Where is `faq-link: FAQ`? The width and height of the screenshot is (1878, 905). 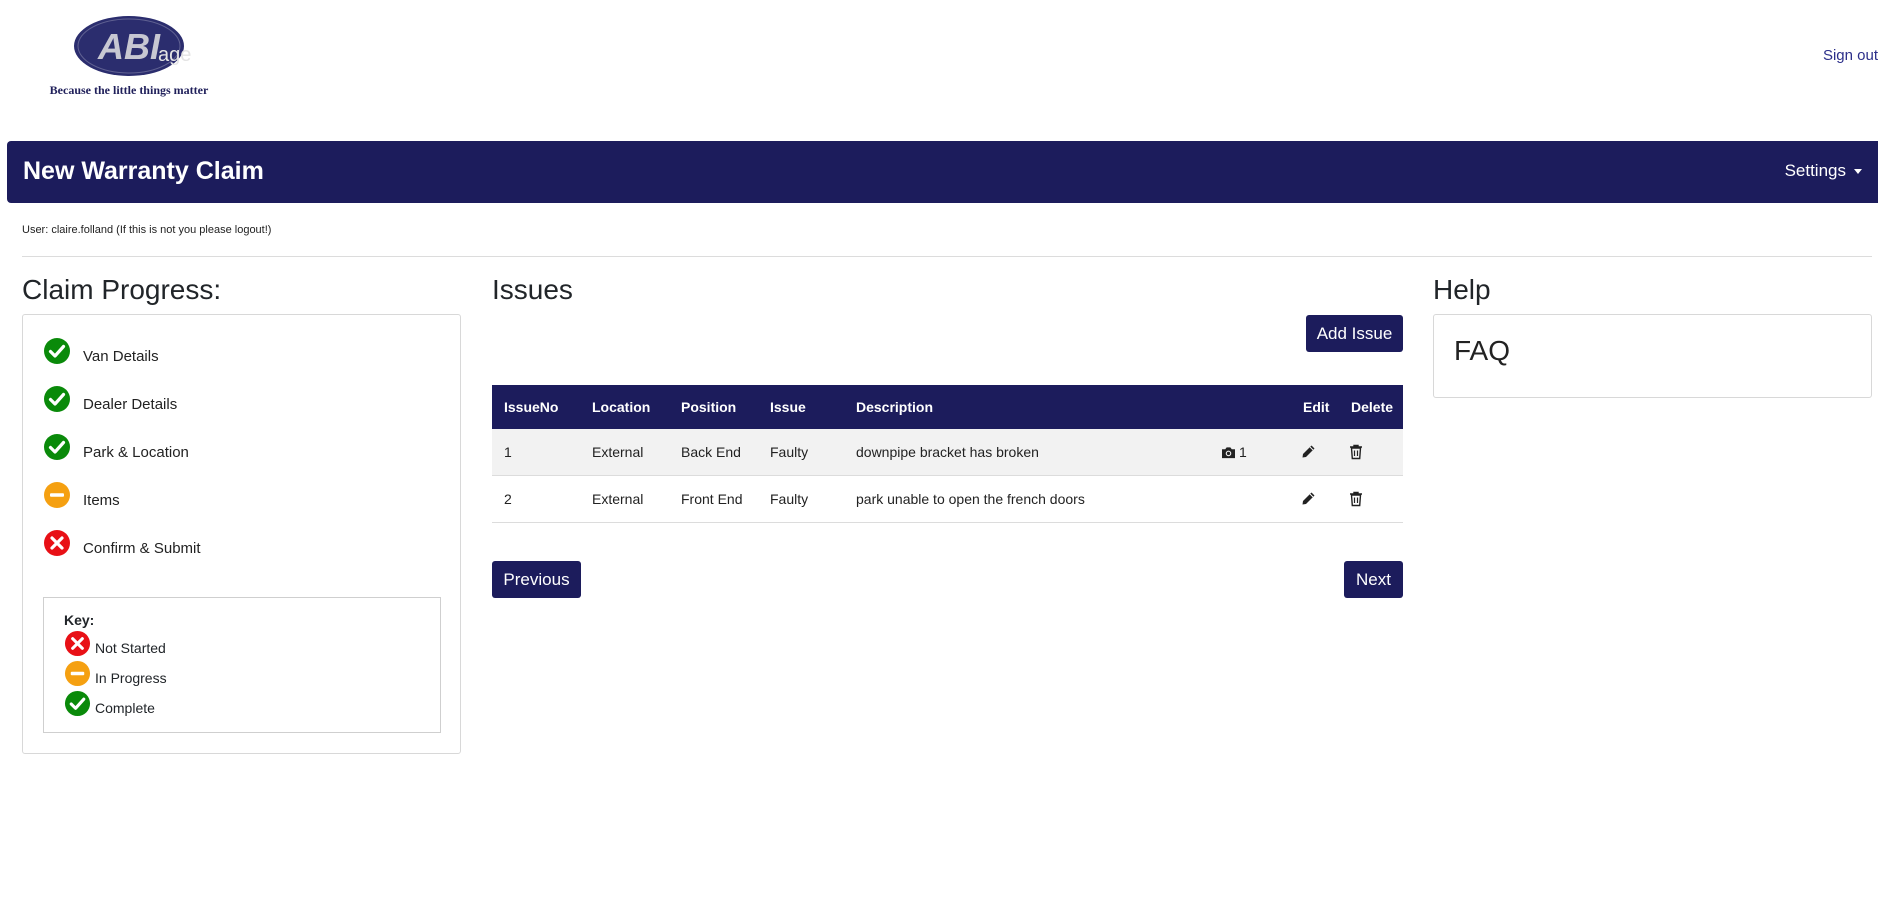
faq-link: FAQ is located at coordinates (1482, 351).